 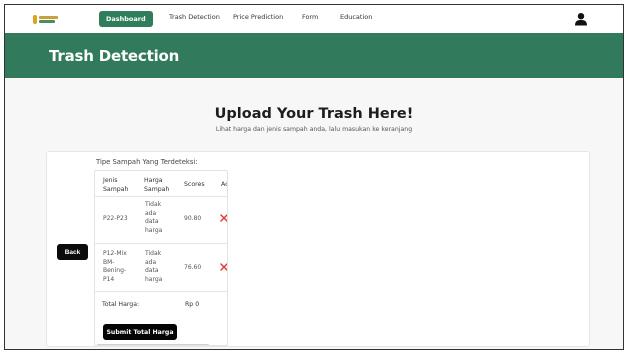 What do you see at coordinates (154, 266) in the screenshot?
I see `row2-harga: Tidak ada data harga` at bounding box center [154, 266].